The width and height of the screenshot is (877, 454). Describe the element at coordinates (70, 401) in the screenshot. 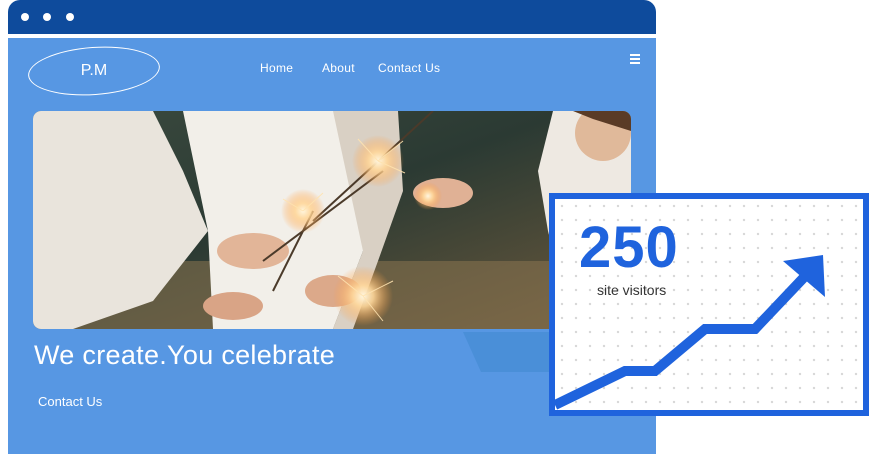

I see `contact-us-button: Contact Us` at that location.